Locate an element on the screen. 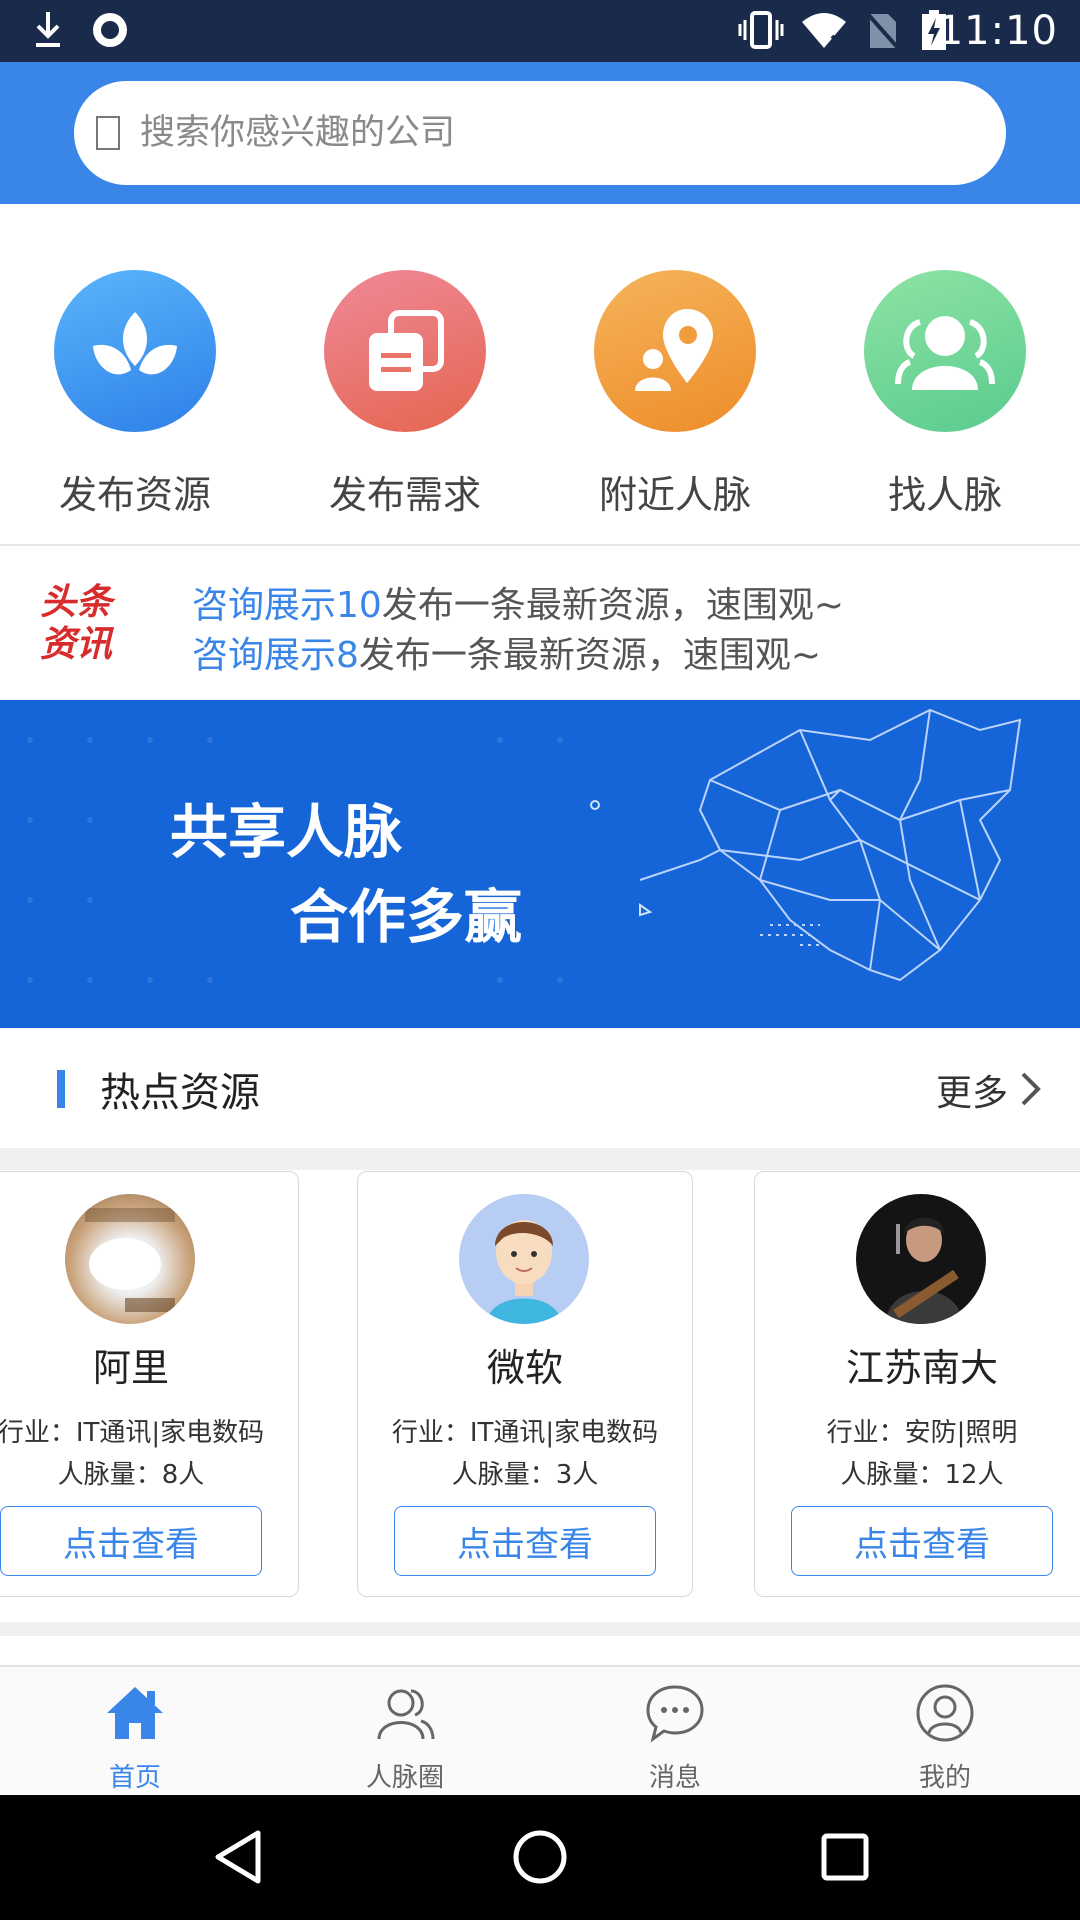 This screenshot has width=1080, height=1920. no-sim-icon is located at coordinates (882, 30).